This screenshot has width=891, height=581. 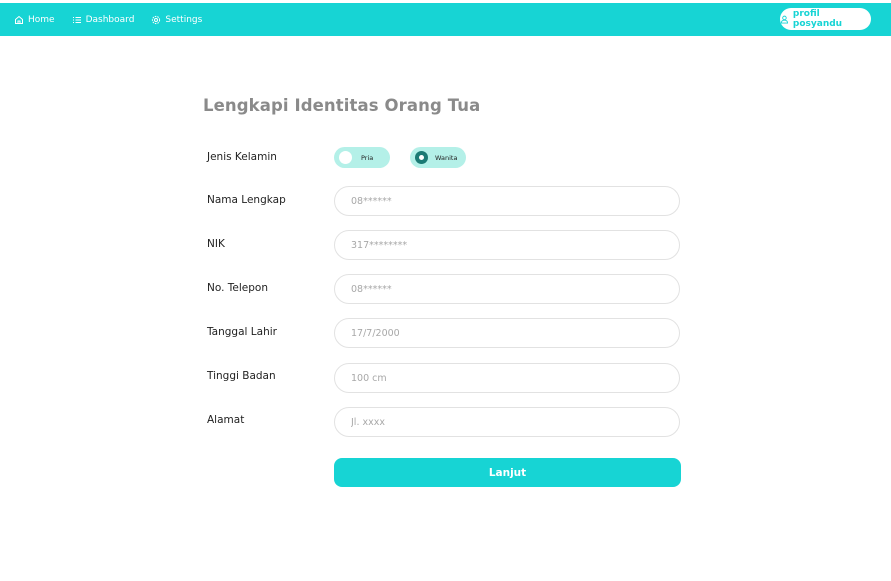 I want to click on nav-dashboard: Dashboard, so click(x=103, y=19).